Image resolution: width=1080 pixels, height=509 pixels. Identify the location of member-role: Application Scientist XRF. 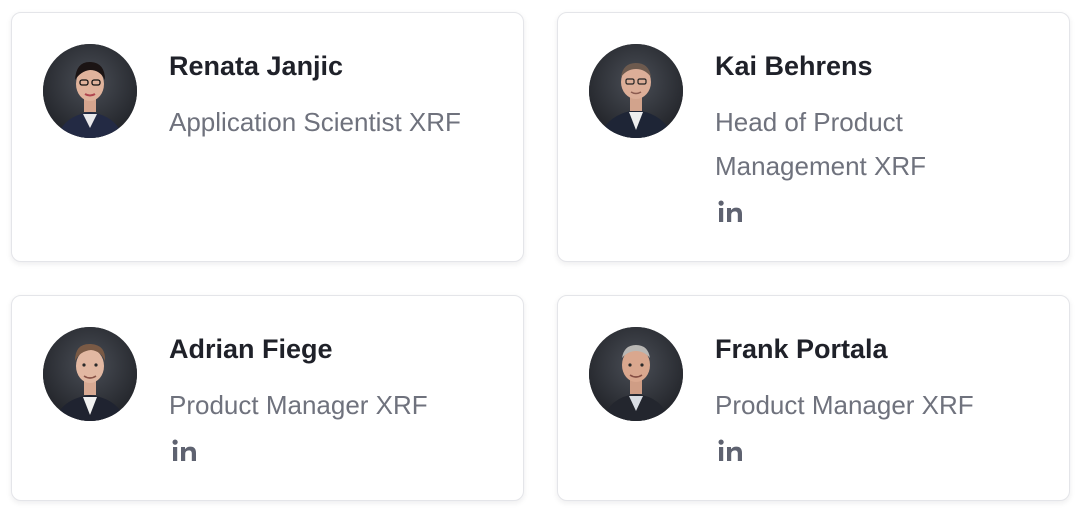
(315, 122).